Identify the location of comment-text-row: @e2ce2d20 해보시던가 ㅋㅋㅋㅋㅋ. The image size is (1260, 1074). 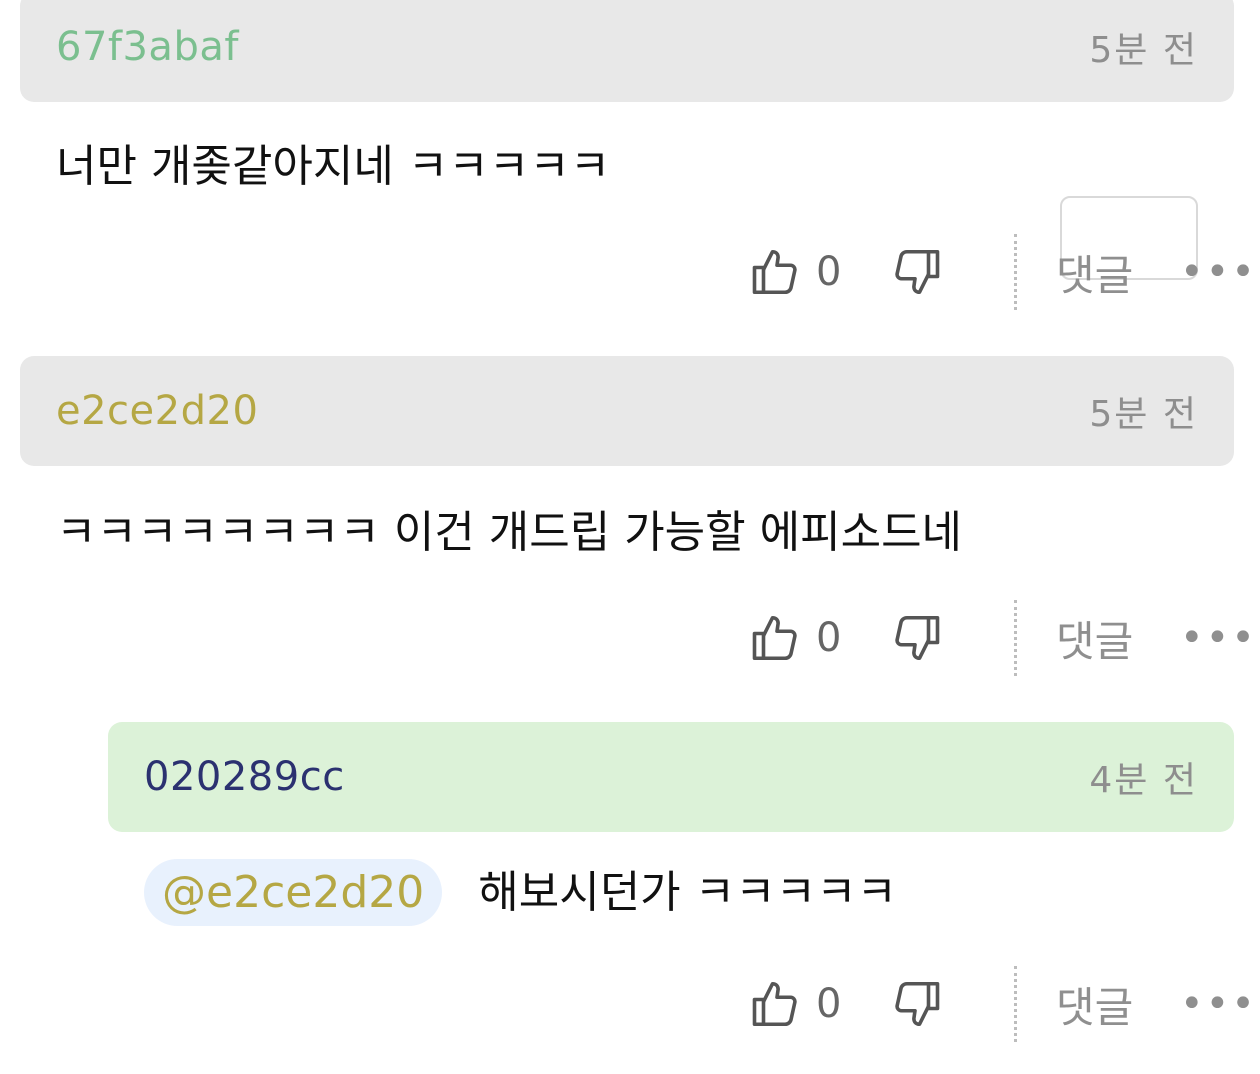
(520, 891).